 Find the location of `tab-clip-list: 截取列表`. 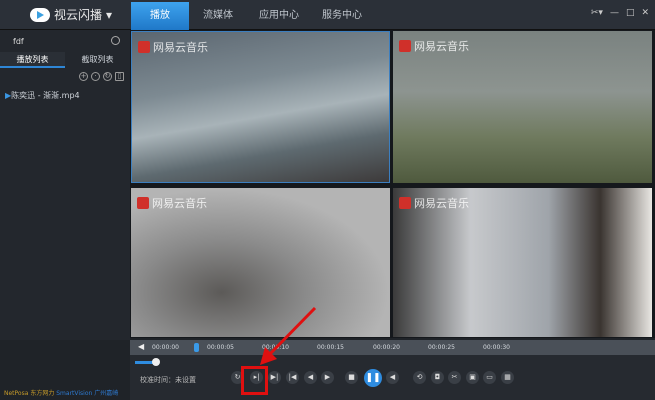

tab-clip-list: 截取列表 is located at coordinates (97, 60).